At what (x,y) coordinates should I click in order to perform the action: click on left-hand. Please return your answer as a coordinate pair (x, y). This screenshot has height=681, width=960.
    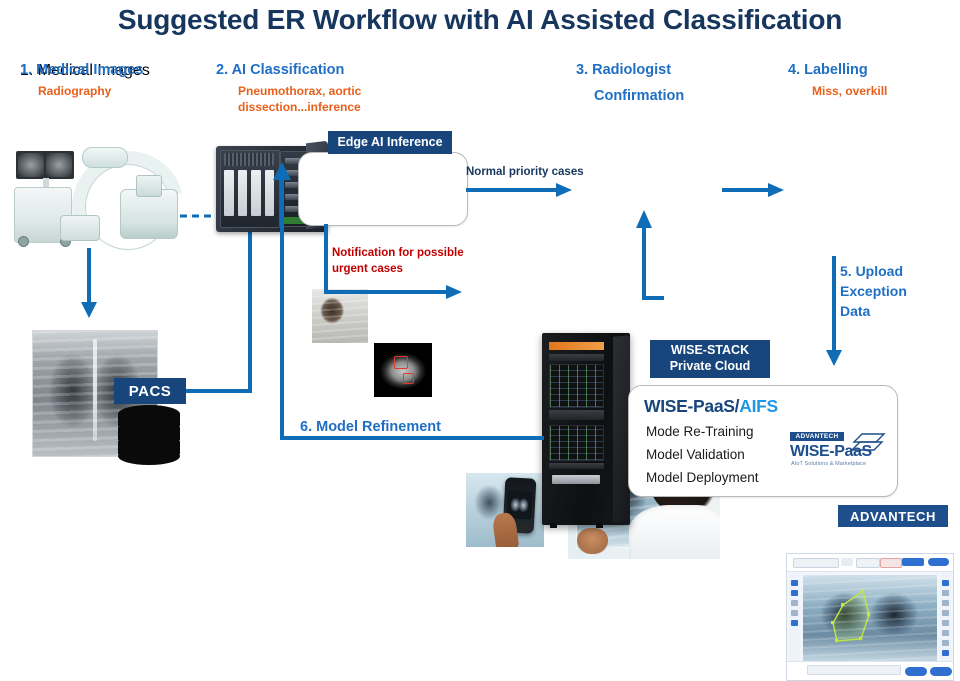
    Looking at the image, I should click on (592, 541).